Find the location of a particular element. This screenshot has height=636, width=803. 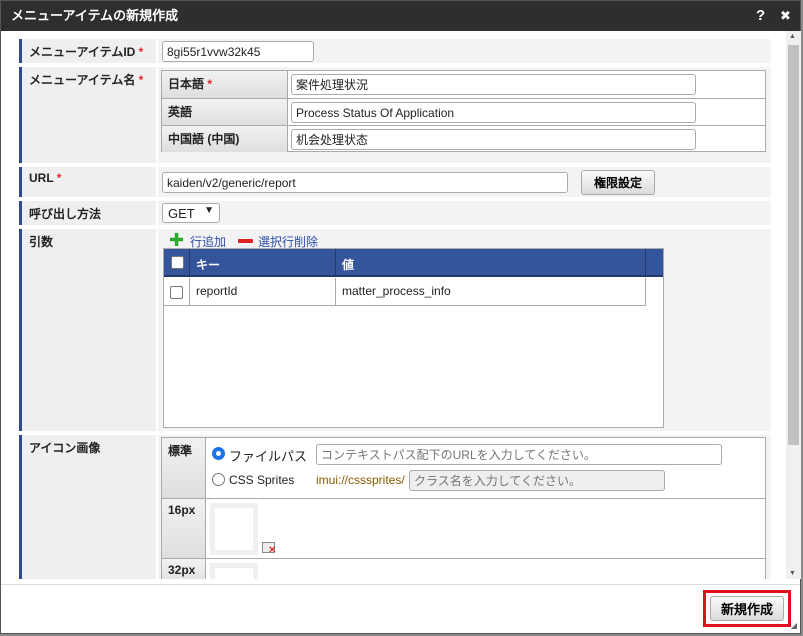

css-sprites-label: CSS Sprites is located at coordinates (262, 480).